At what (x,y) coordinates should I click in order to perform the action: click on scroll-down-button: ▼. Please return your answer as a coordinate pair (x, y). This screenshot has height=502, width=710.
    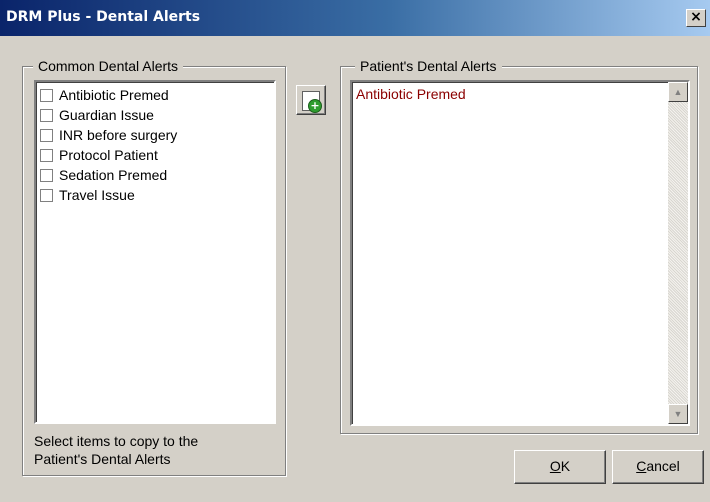
    Looking at the image, I should click on (678, 414).